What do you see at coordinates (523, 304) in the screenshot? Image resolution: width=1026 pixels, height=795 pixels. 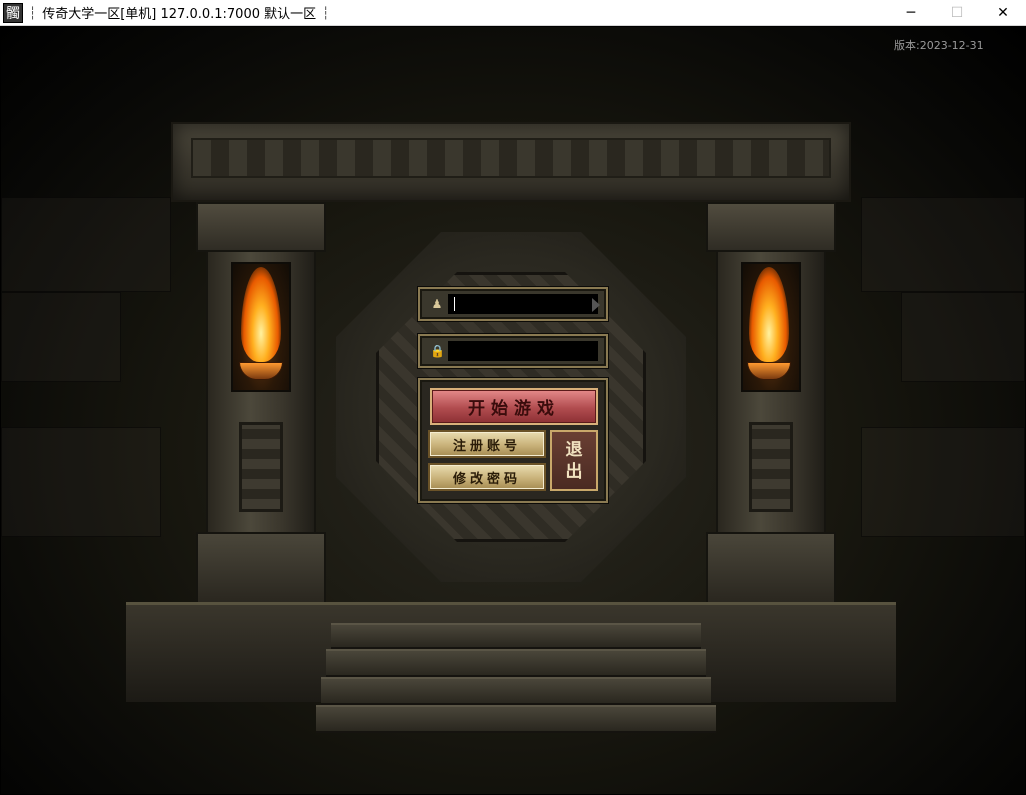 I see `account-input` at bounding box center [523, 304].